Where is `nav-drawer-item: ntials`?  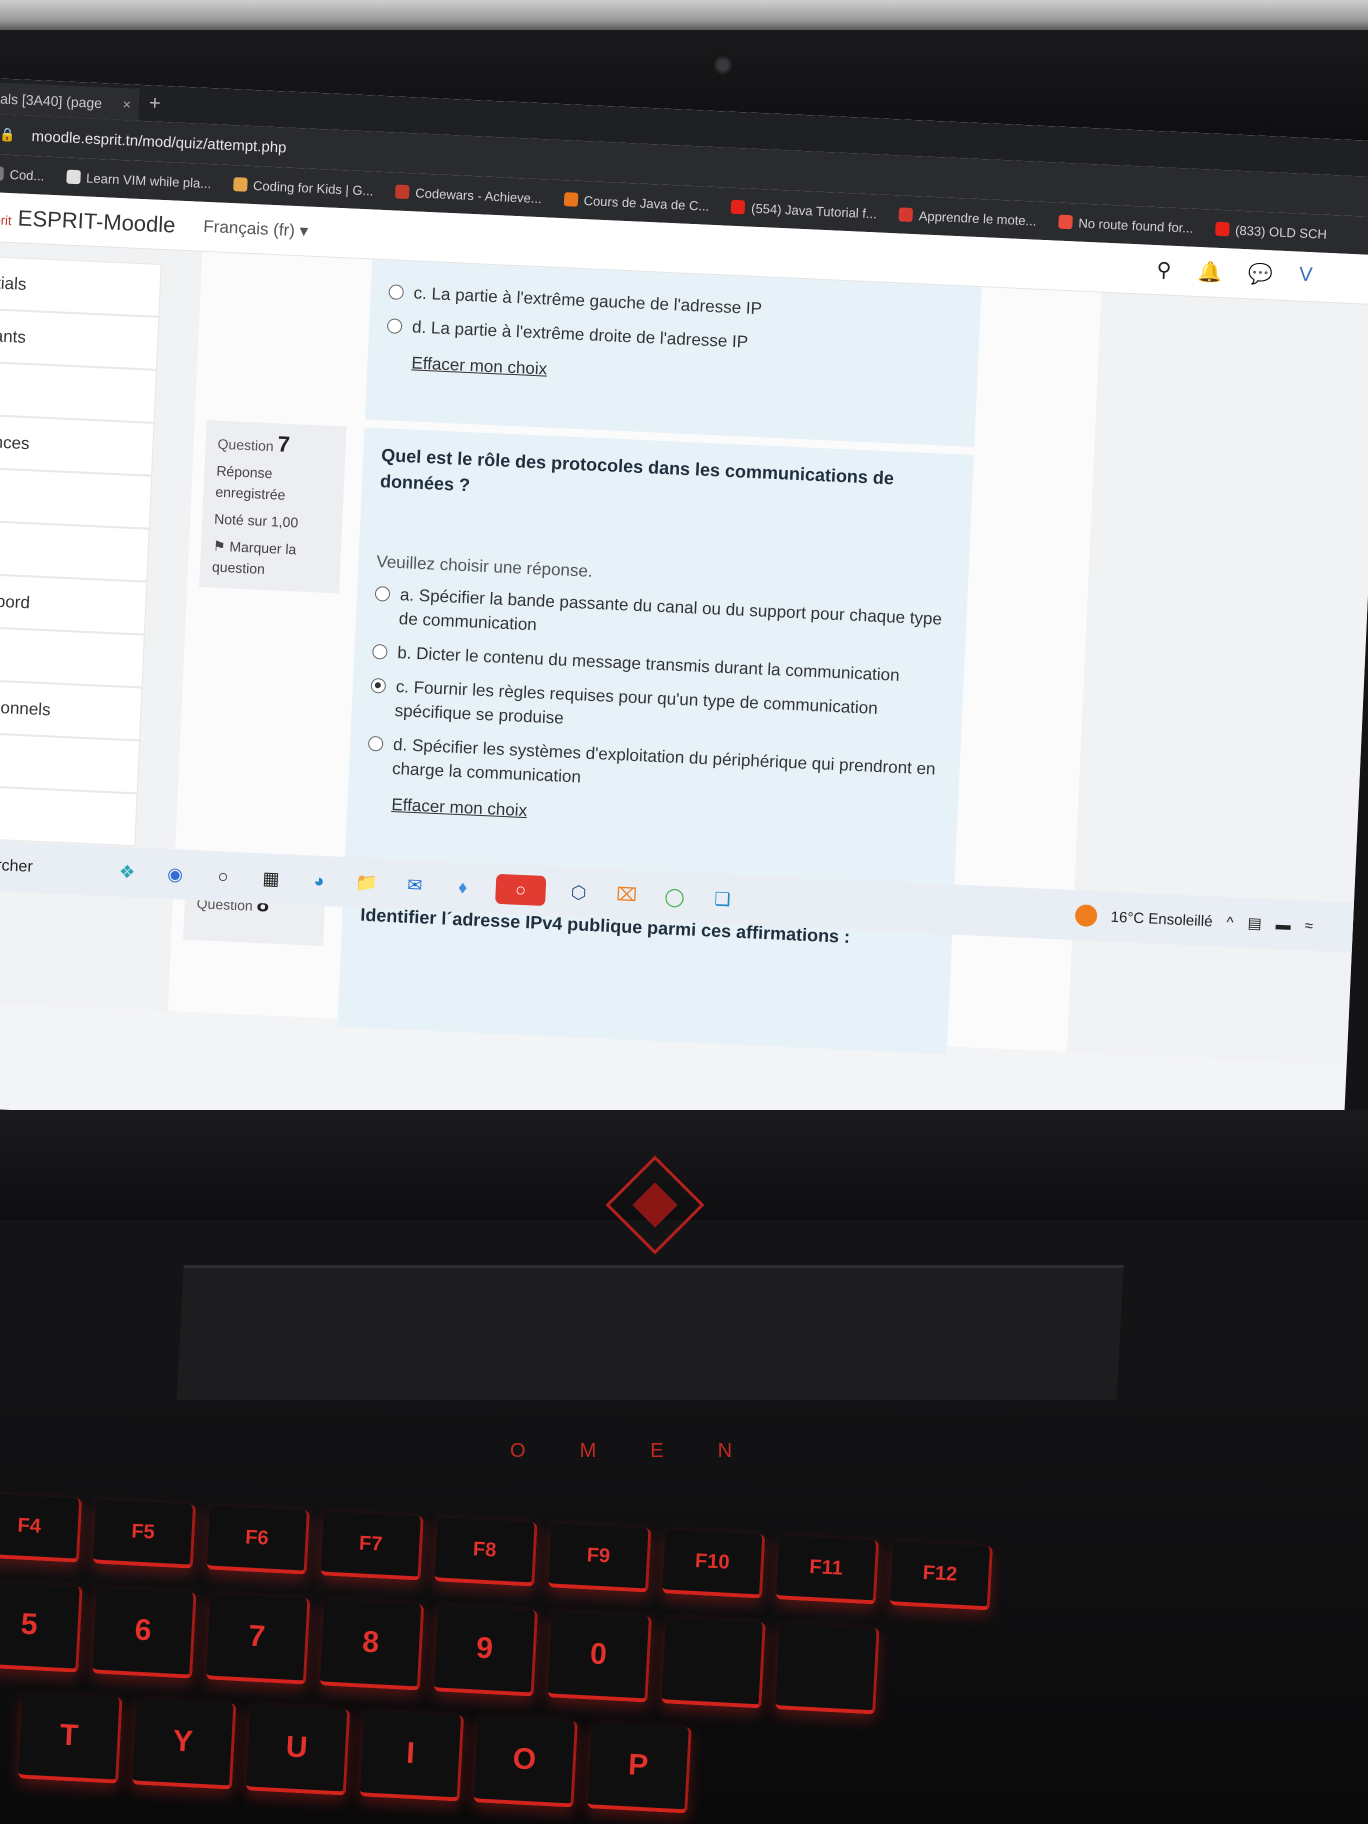
nav-drawer-item: ntials is located at coordinates (81, 286).